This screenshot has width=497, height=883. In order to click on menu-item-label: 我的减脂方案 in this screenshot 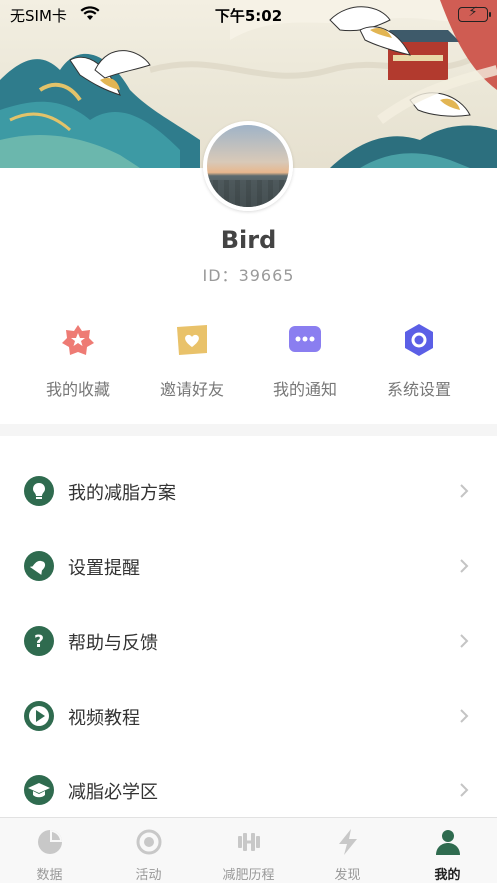, I will do `click(122, 493)`.